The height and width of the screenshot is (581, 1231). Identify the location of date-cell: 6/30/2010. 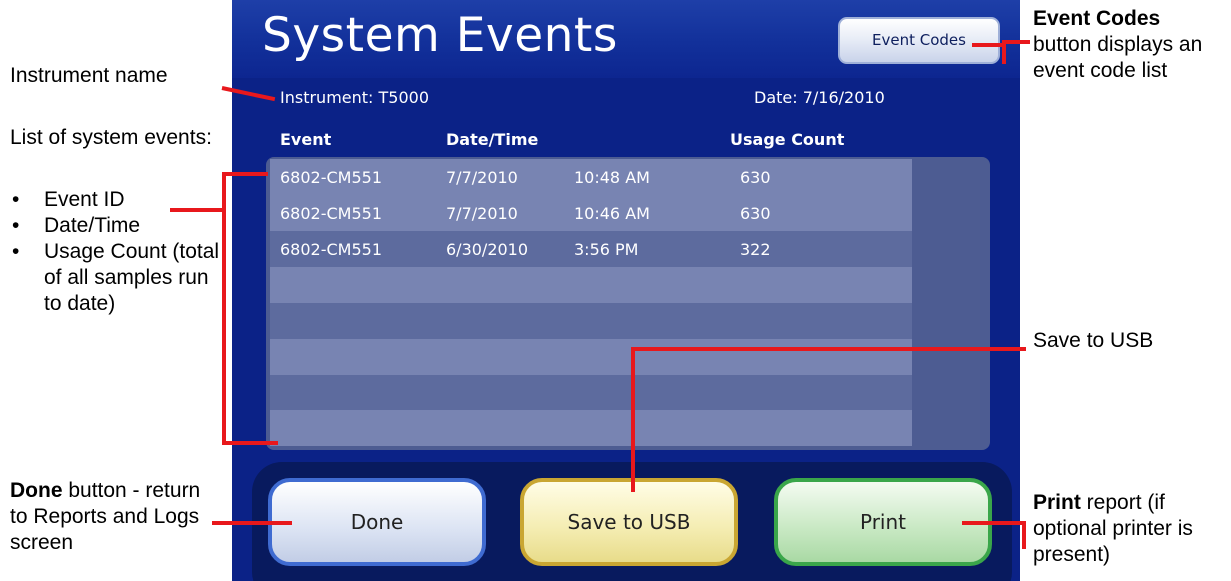
(487, 249).